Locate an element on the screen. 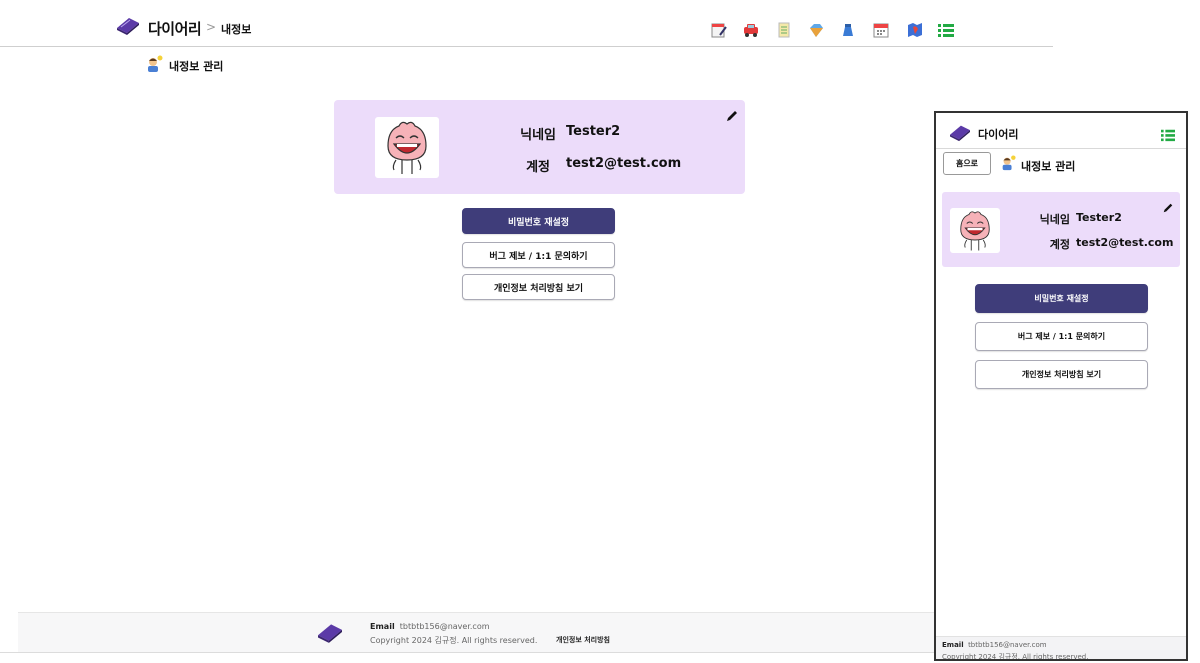  page-subheader: 내정보 관리 is located at coordinates (184, 66).